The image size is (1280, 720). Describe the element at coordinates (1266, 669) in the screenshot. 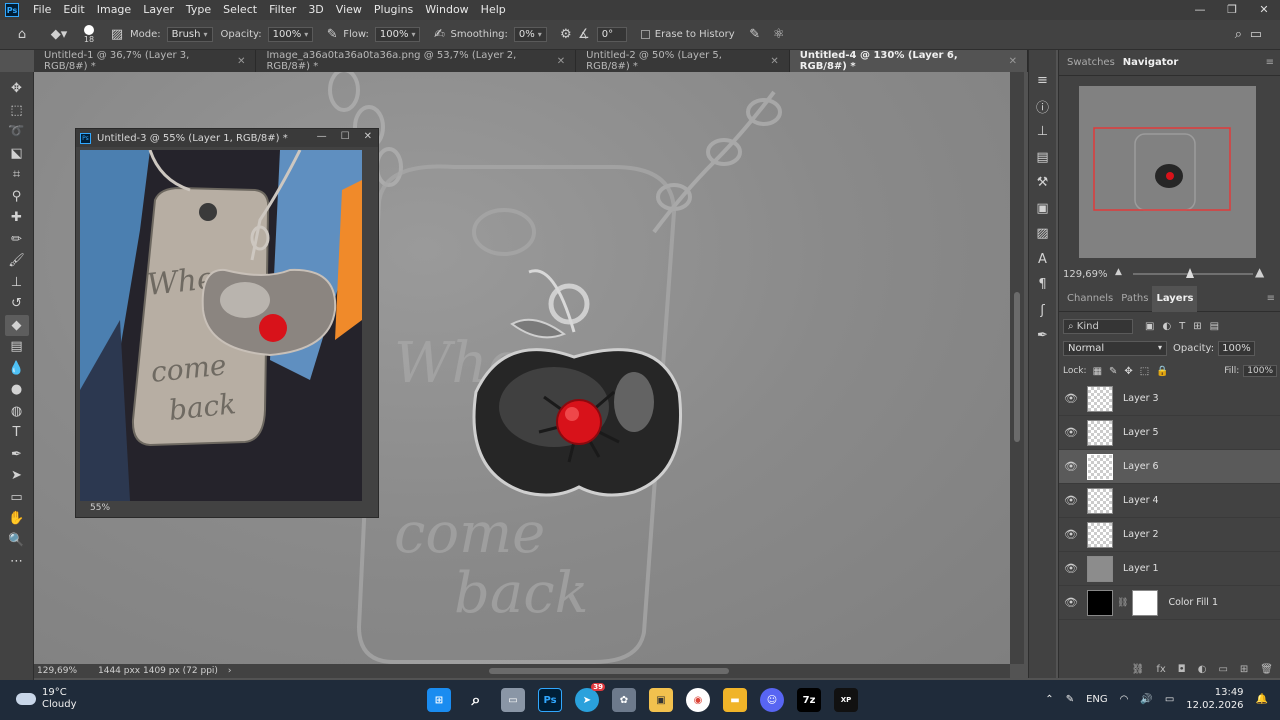

I see `trash-icon: 🗑` at that location.